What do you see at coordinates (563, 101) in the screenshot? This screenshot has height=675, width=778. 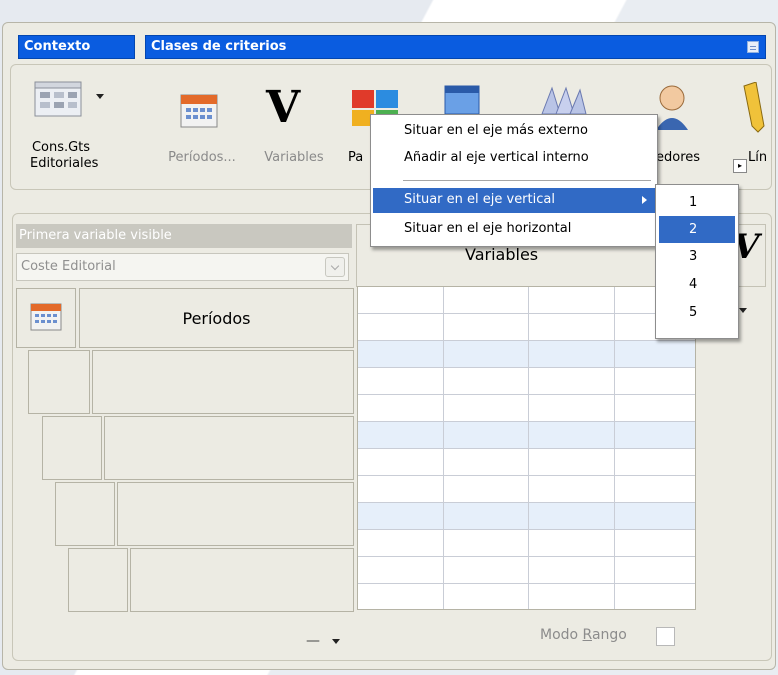 I see `books-icon` at bounding box center [563, 101].